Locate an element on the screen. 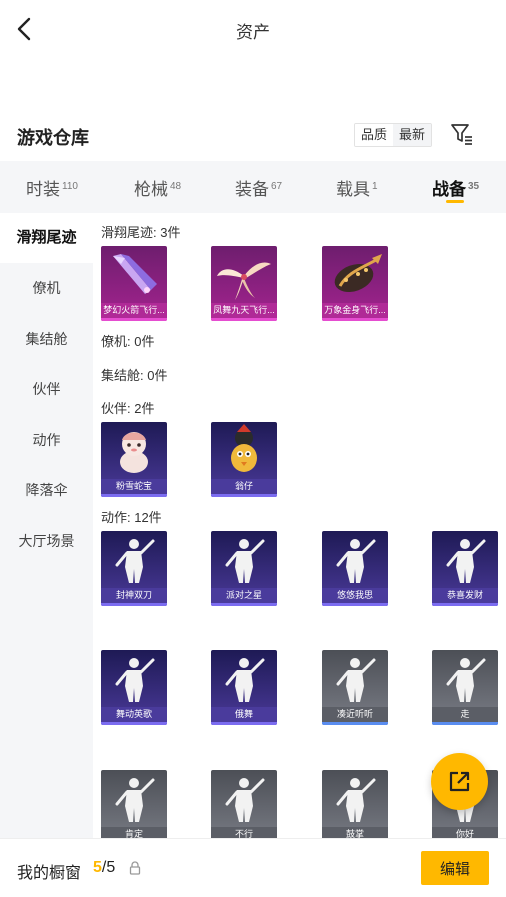  active-tab-indicator is located at coordinates (455, 201).